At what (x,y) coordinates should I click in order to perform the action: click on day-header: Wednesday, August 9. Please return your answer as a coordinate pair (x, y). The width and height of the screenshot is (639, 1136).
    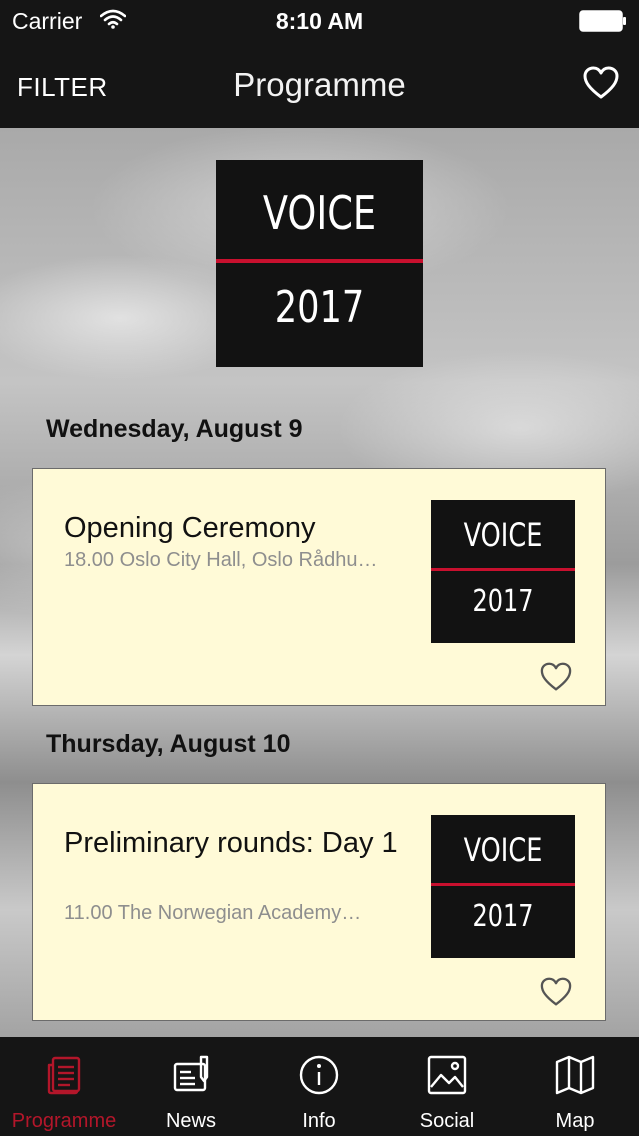
    Looking at the image, I should click on (174, 429).